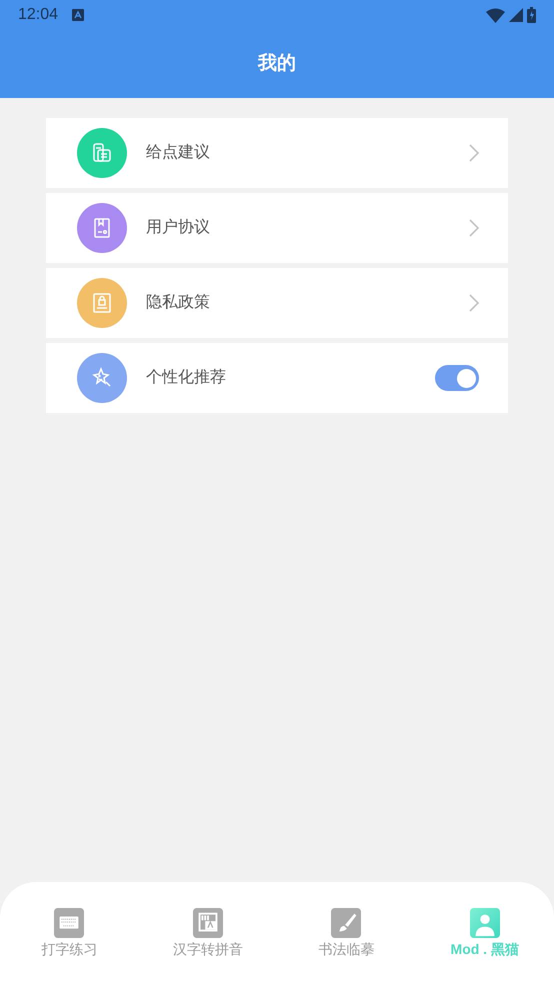  What do you see at coordinates (178, 152) in the screenshot?
I see `item-label: 给点建议` at bounding box center [178, 152].